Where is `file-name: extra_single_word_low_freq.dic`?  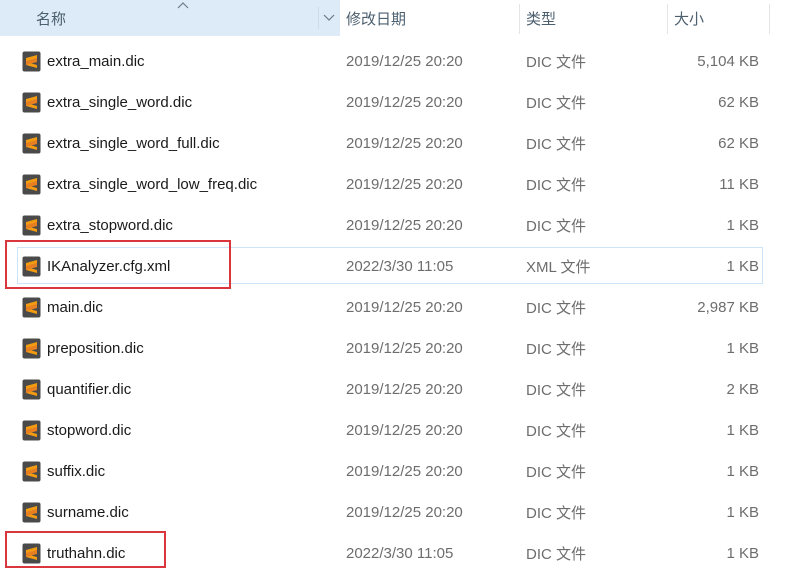
file-name: extra_single_word_low_freq.dic is located at coordinates (152, 184).